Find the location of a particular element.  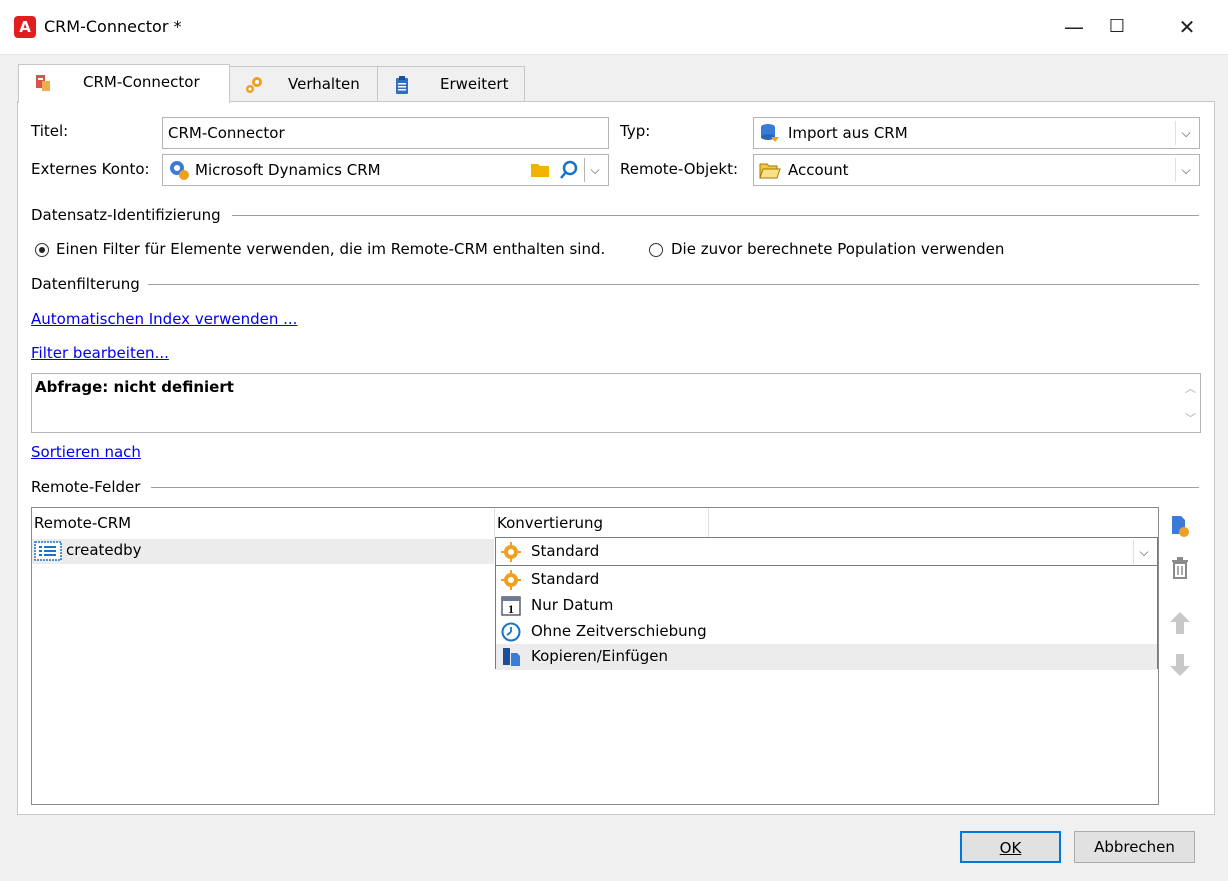

scroll-down-icon: ﹀ is located at coordinates (1190, 418).